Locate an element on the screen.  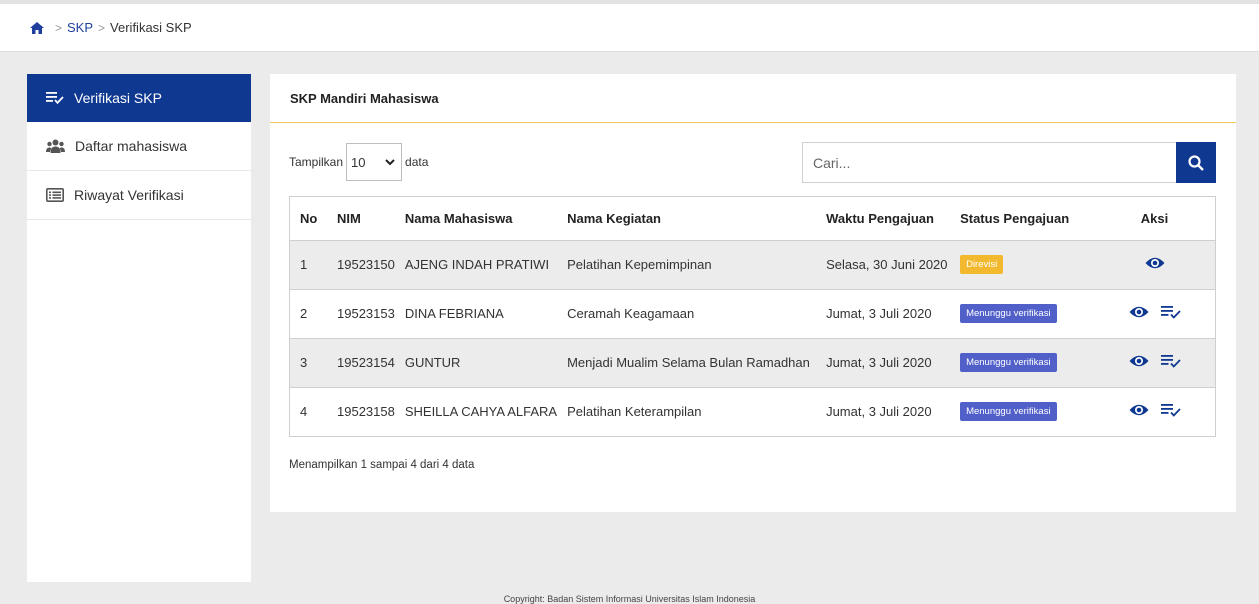
header-waktu-pengajuan: Waktu Pengajuan is located at coordinates (883, 219).